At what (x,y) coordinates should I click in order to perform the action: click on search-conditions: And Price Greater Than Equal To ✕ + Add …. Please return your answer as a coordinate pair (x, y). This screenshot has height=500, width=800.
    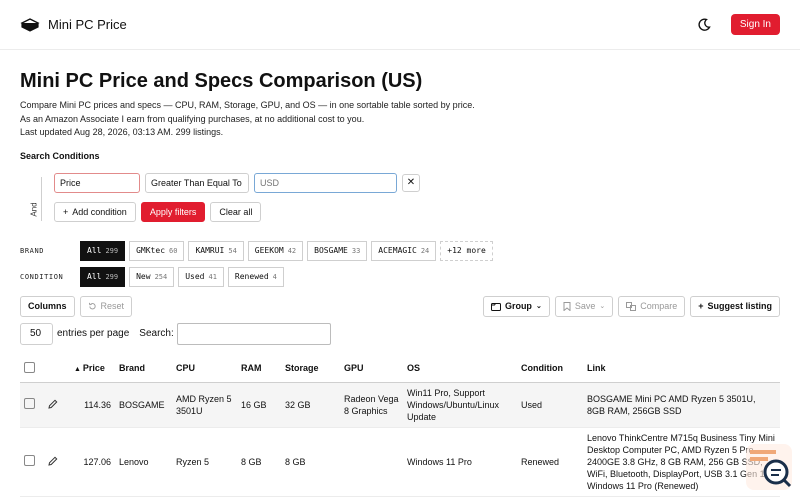
    Looking at the image, I should click on (400, 197).